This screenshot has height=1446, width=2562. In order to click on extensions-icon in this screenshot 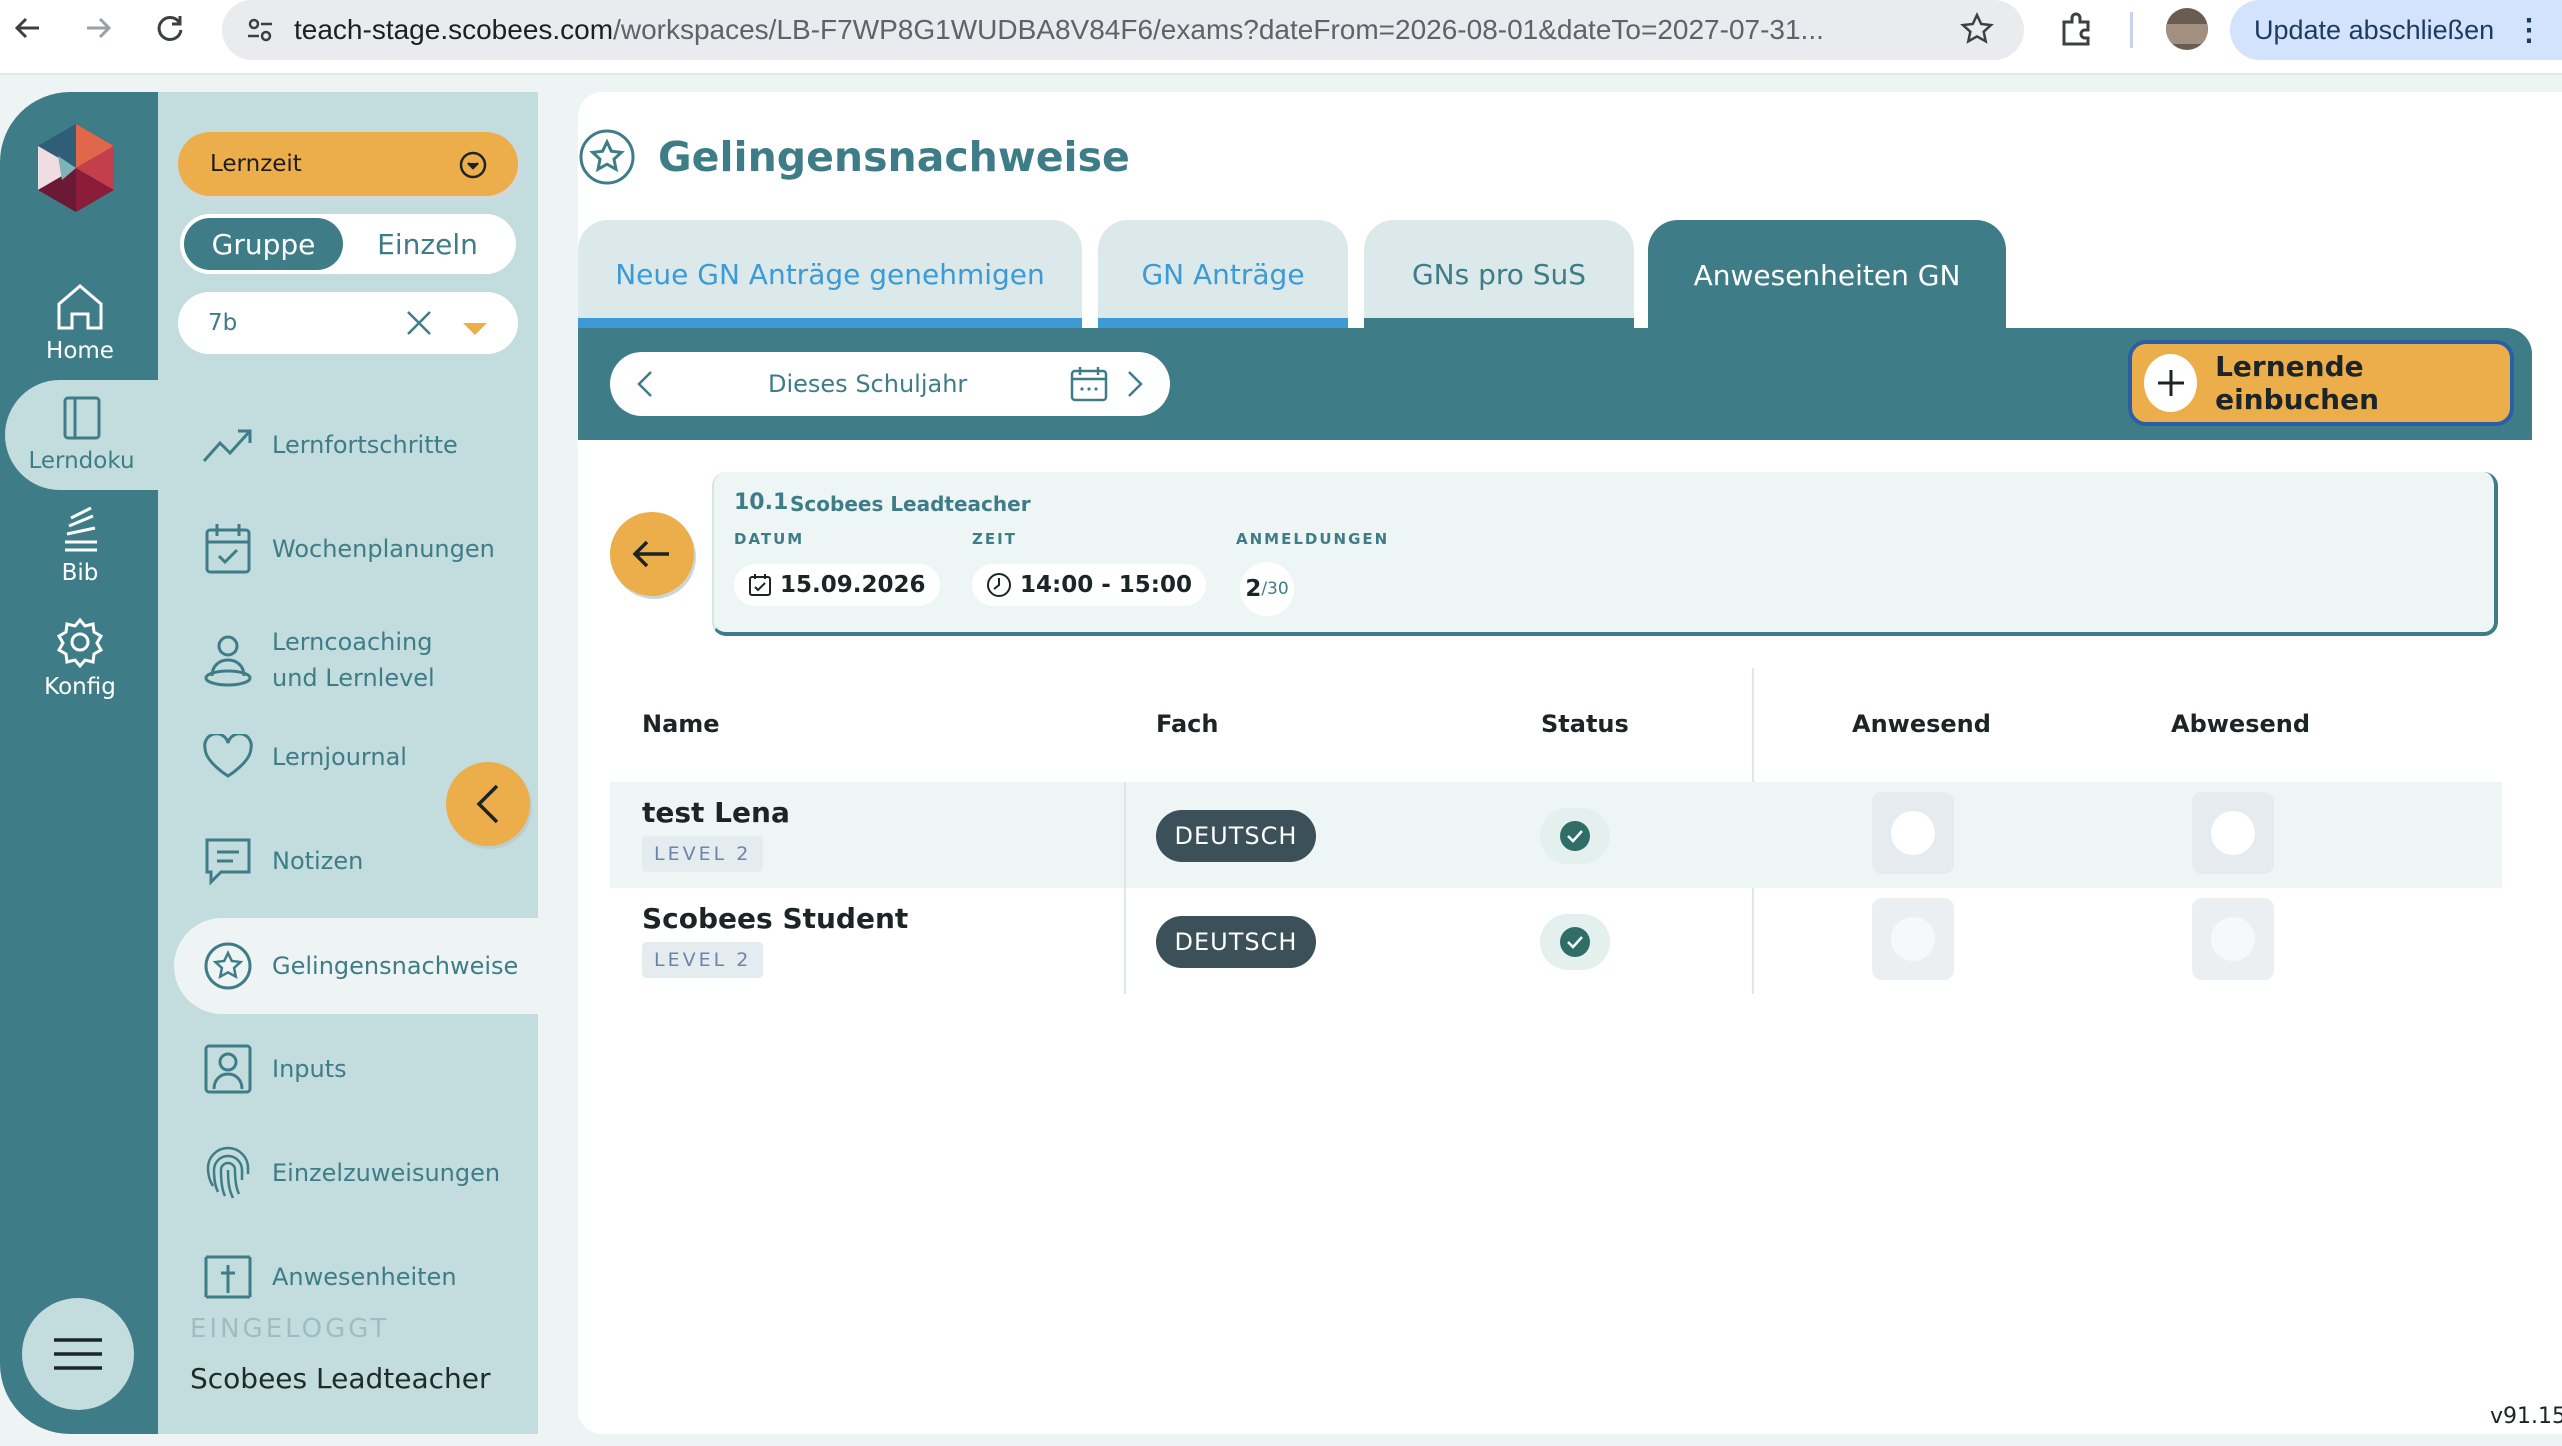, I will do `click(2077, 31)`.